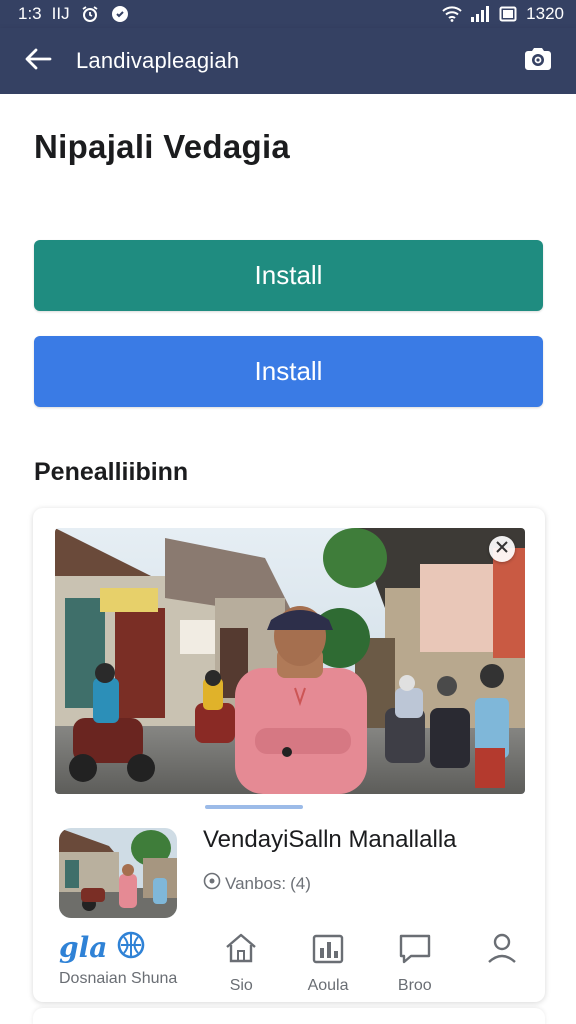 The width and height of the screenshot is (576, 1024). I want to click on app-thumbnail, so click(118, 873).